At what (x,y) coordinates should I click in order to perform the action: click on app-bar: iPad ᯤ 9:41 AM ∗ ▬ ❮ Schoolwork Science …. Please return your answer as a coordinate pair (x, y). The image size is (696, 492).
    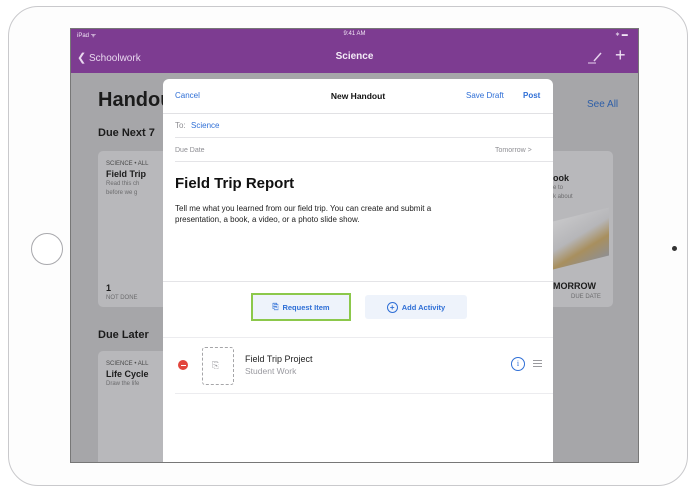
    Looking at the image, I should click on (354, 51).